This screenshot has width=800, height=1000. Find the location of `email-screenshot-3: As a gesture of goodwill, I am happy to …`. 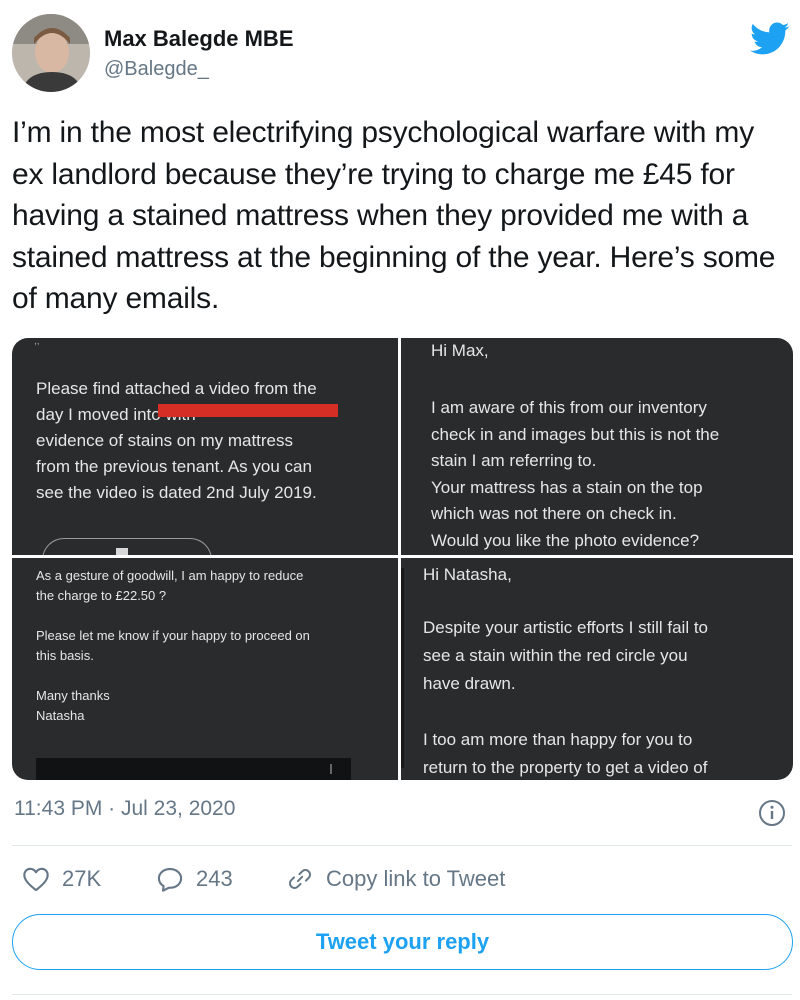

email-screenshot-3: As a gesture of goodwill, I am happy to … is located at coordinates (205, 669).